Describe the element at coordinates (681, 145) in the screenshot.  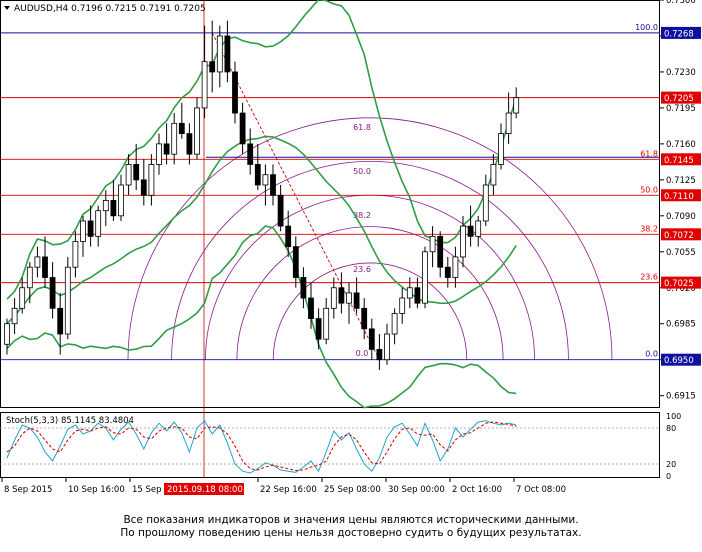
I see `y-tick-label: 0.7160` at that location.